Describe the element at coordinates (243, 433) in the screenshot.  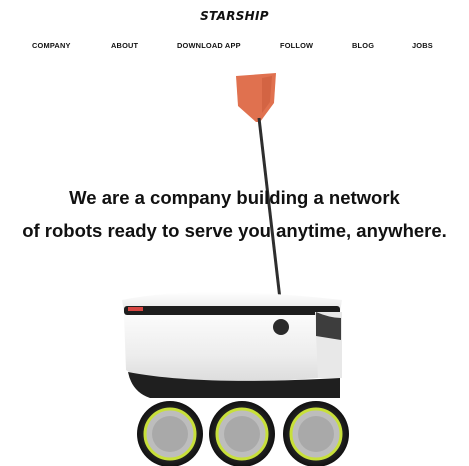
I see `robot-wheels` at that location.